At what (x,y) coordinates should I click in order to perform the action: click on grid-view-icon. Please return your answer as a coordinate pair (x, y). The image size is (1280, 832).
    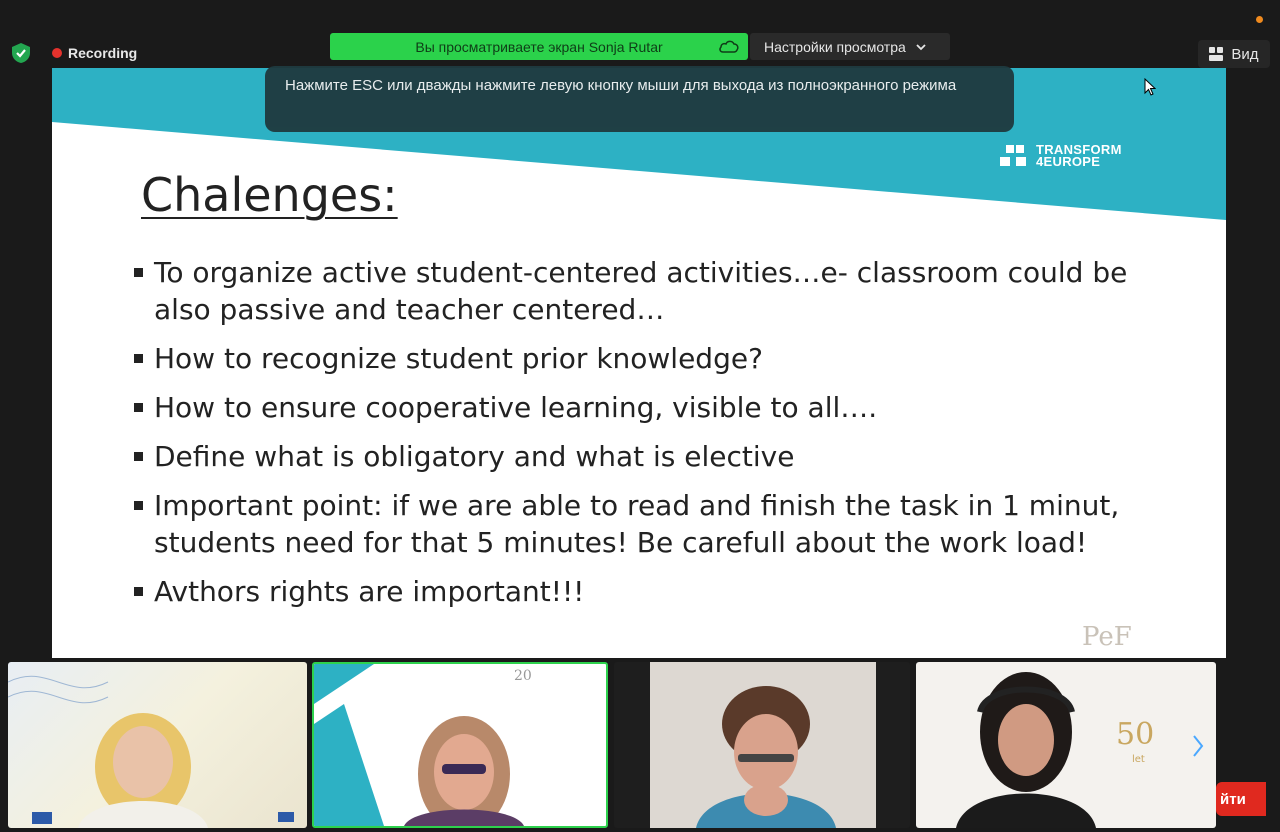
    Looking at the image, I should click on (1216, 54).